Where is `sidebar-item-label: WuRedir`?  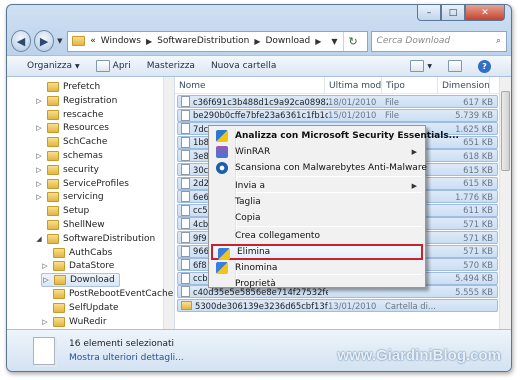 sidebar-item-label: WuRedir is located at coordinates (88, 321).